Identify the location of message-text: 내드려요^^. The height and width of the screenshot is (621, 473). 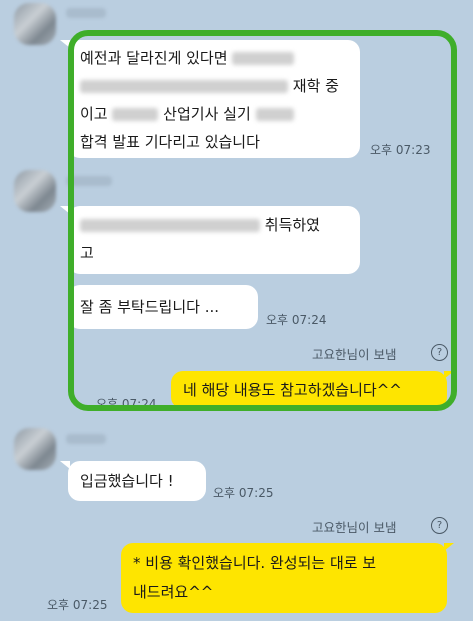
(173, 592).